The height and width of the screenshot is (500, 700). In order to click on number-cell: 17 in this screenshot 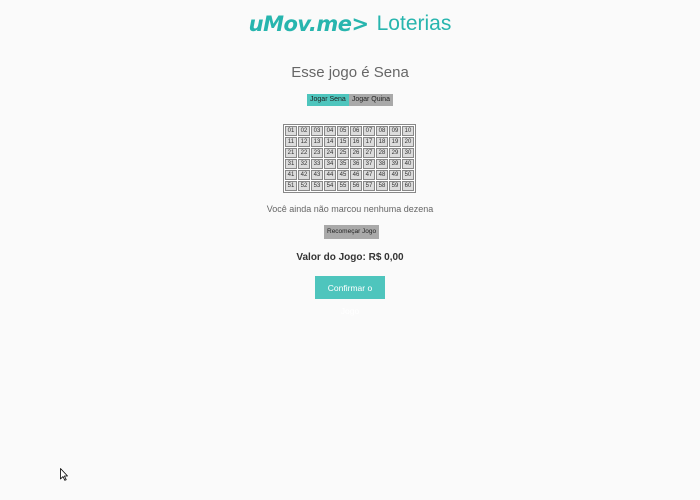, I will do `click(369, 142)`.